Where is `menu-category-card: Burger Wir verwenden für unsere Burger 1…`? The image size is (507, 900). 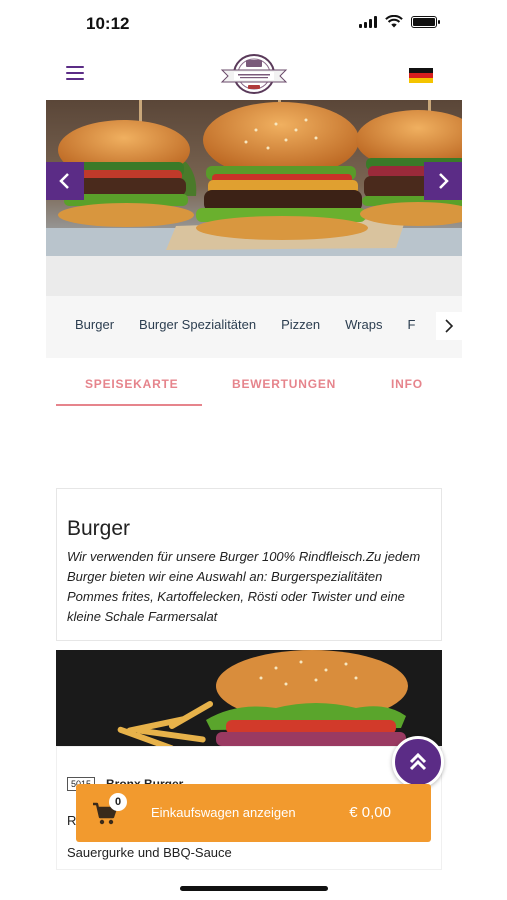
menu-category-card: Burger Wir verwenden für unsere Burger 1… is located at coordinates (249, 564).